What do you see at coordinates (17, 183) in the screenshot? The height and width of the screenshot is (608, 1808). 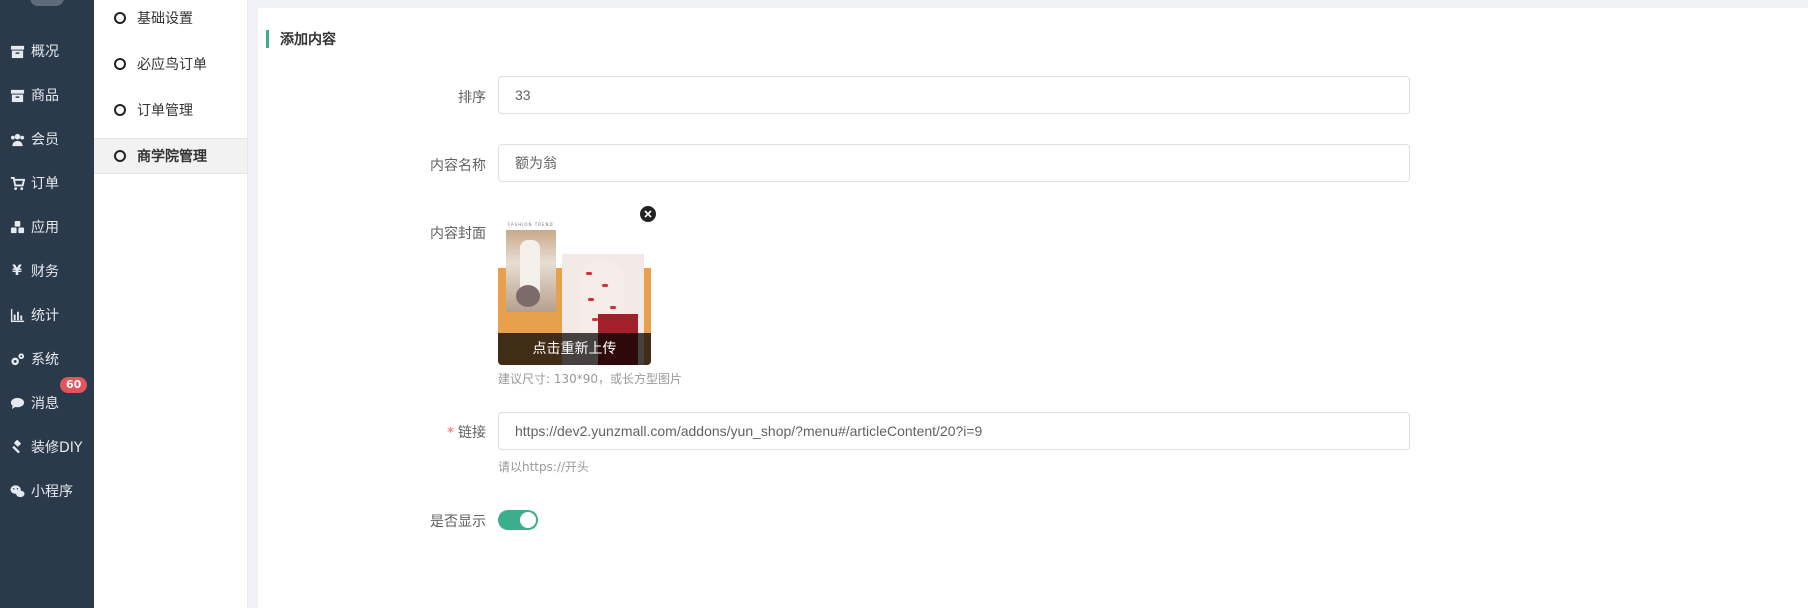 I see `cart-icon` at bounding box center [17, 183].